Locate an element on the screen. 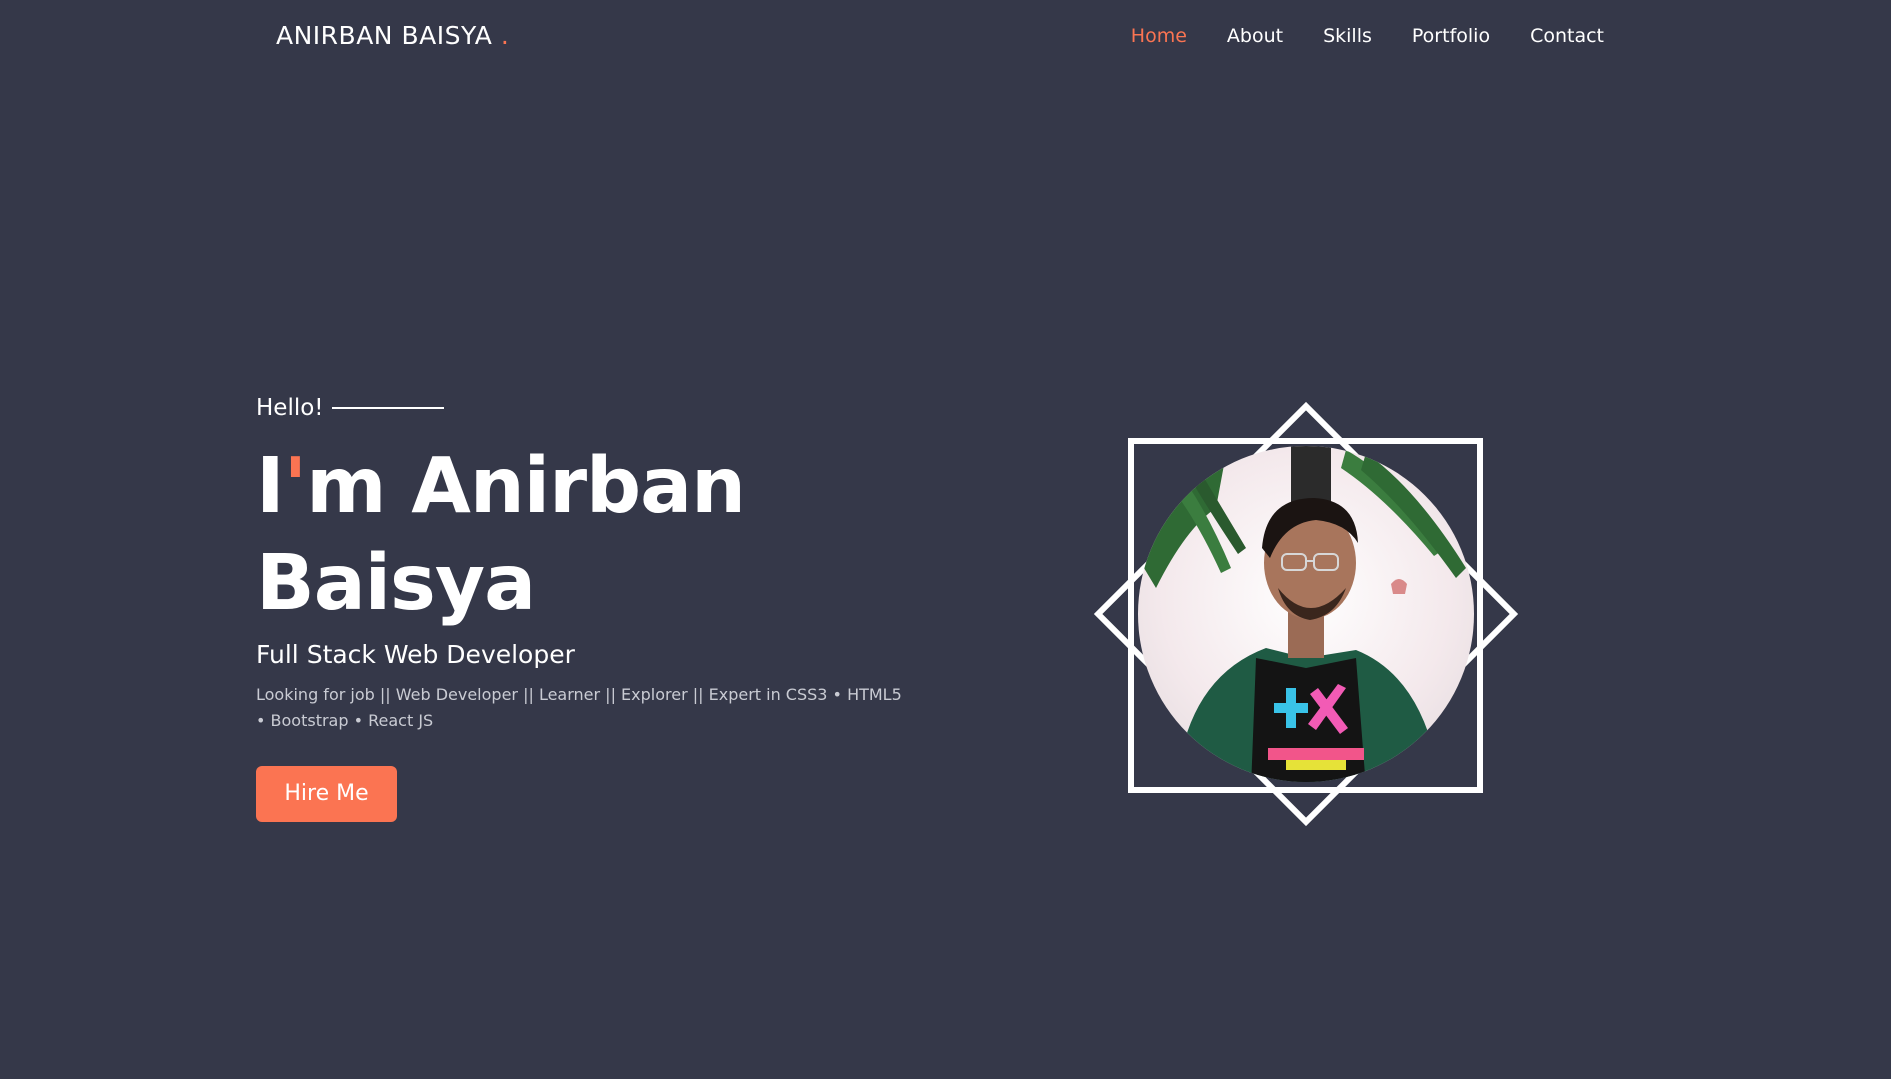  greeting-divider is located at coordinates (387, 408).